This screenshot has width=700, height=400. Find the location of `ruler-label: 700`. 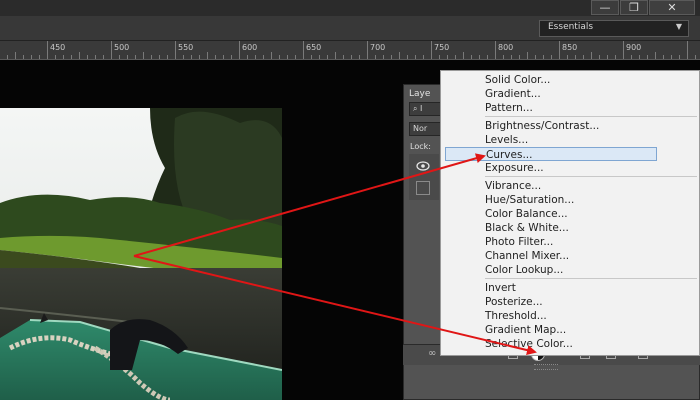

ruler-label: 700 is located at coordinates (378, 47).